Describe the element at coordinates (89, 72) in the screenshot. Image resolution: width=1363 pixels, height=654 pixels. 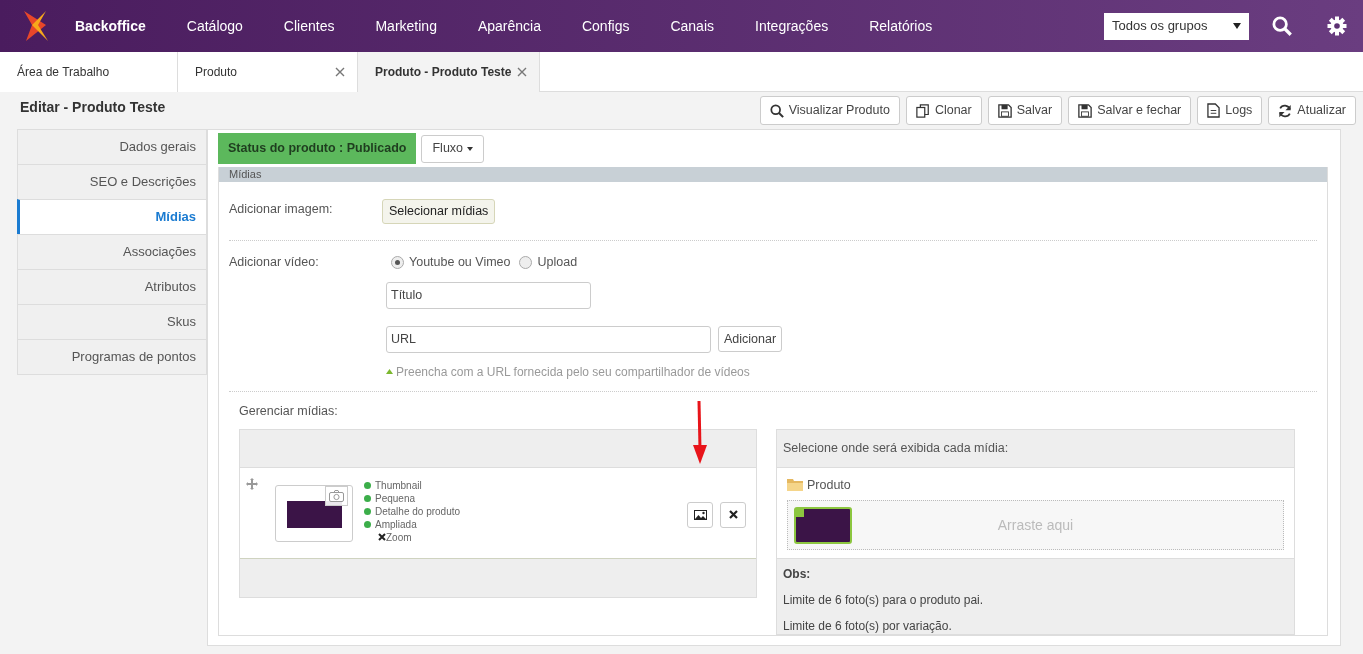
I see `tab: Área de Trabalho` at that location.